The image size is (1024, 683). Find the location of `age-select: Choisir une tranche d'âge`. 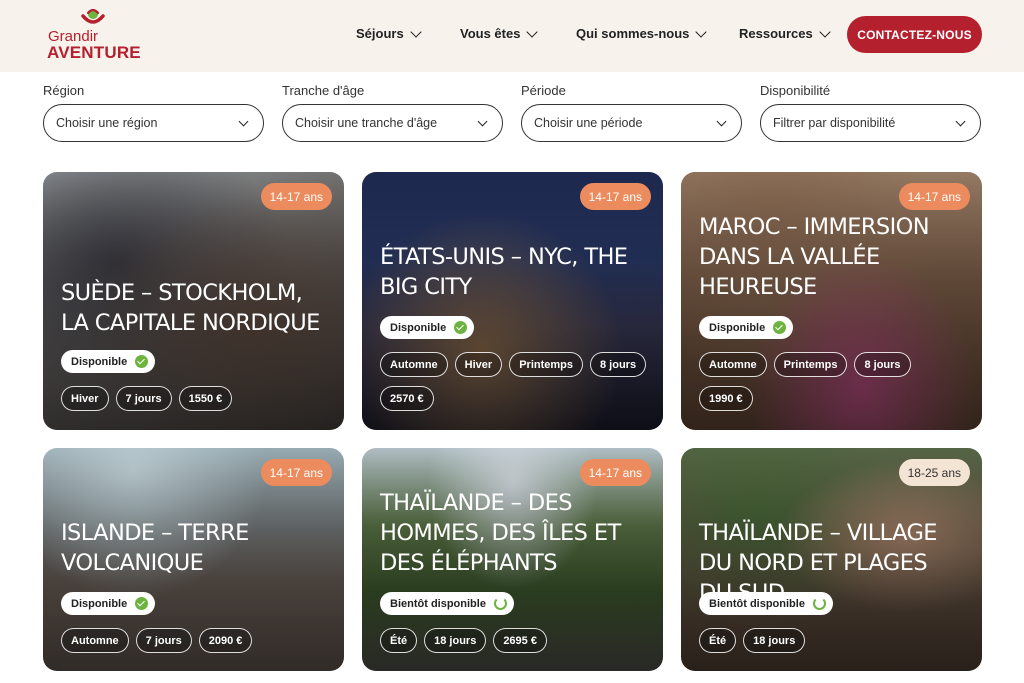

age-select: Choisir une tranche d'âge is located at coordinates (392, 123).